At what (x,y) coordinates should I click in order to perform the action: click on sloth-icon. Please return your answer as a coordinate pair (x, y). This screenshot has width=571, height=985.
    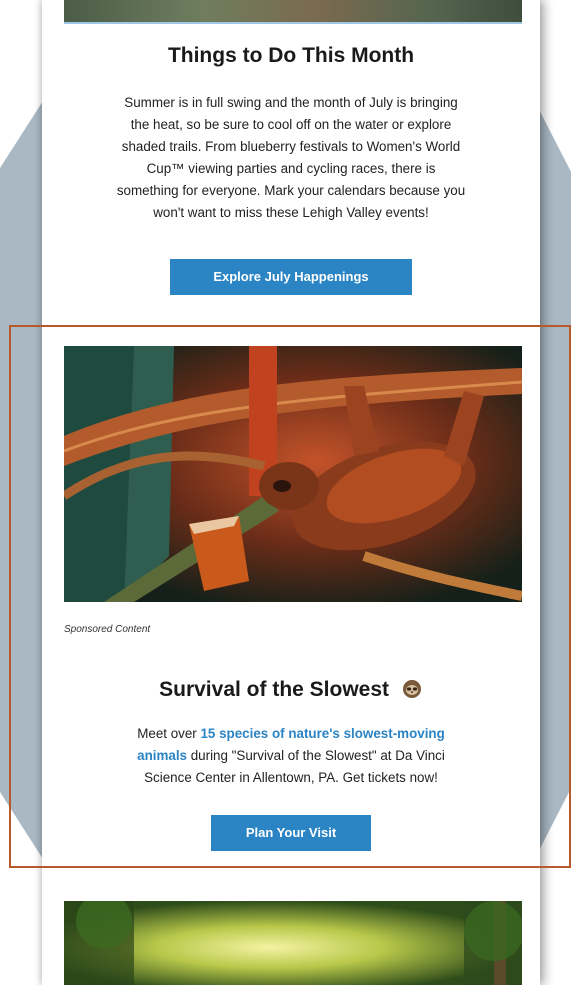
    Looking at the image, I should click on (412, 691).